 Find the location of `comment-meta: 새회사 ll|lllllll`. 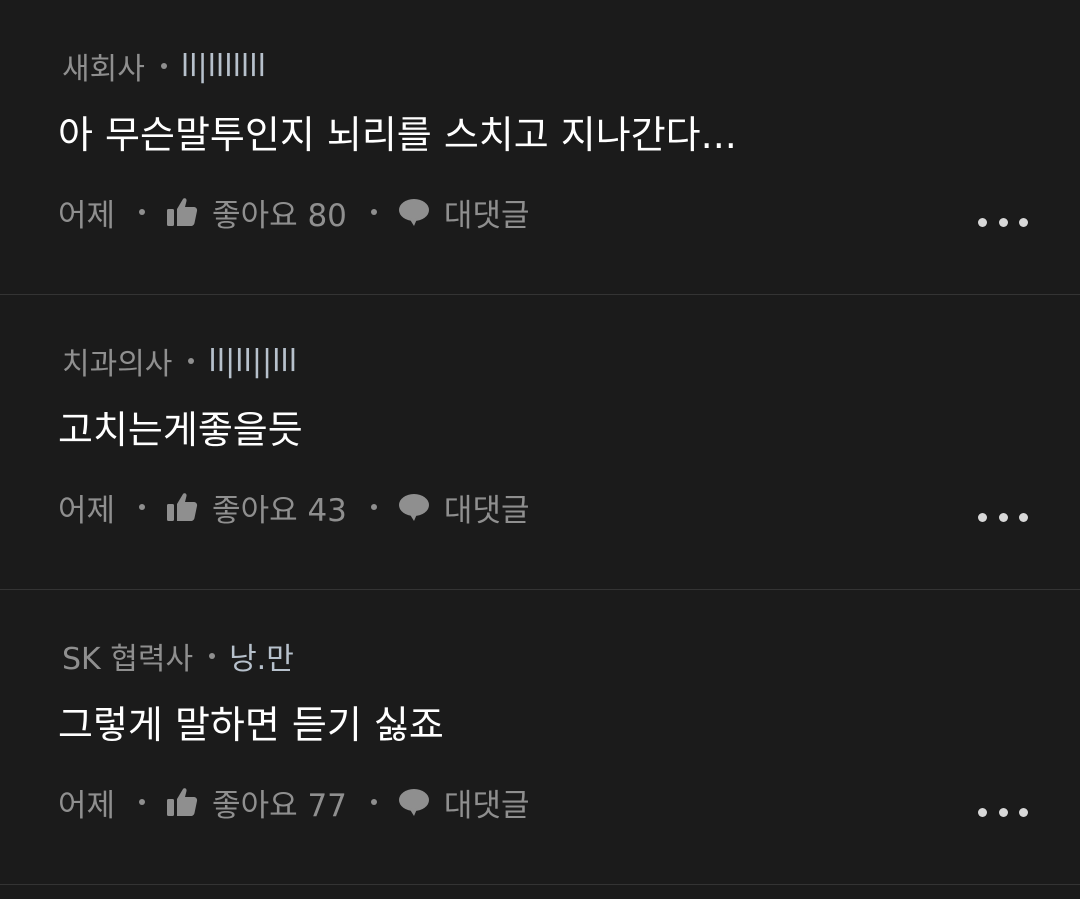

comment-meta: 새회사 ll|lllllll is located at coordinates (164, 67).